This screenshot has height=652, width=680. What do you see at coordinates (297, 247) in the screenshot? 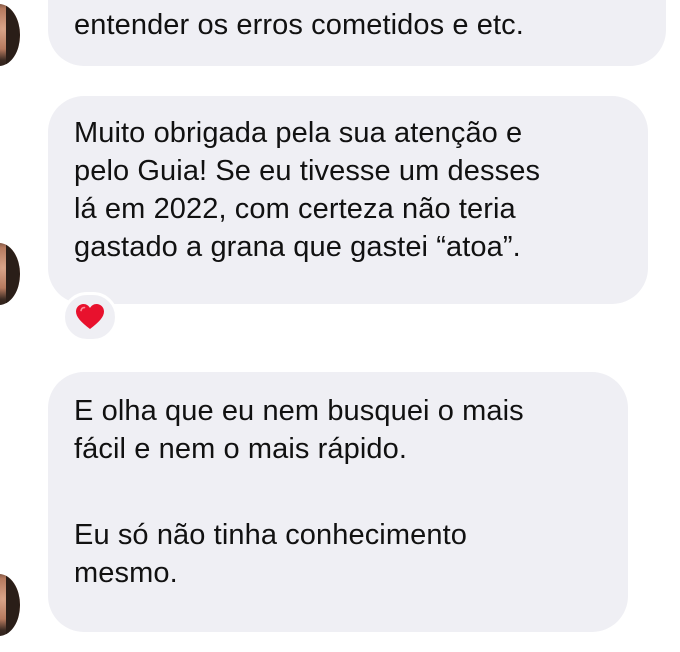
I see `message-text: gastado a grana que gastei “atoa”.` at bounding box center [297, 247].